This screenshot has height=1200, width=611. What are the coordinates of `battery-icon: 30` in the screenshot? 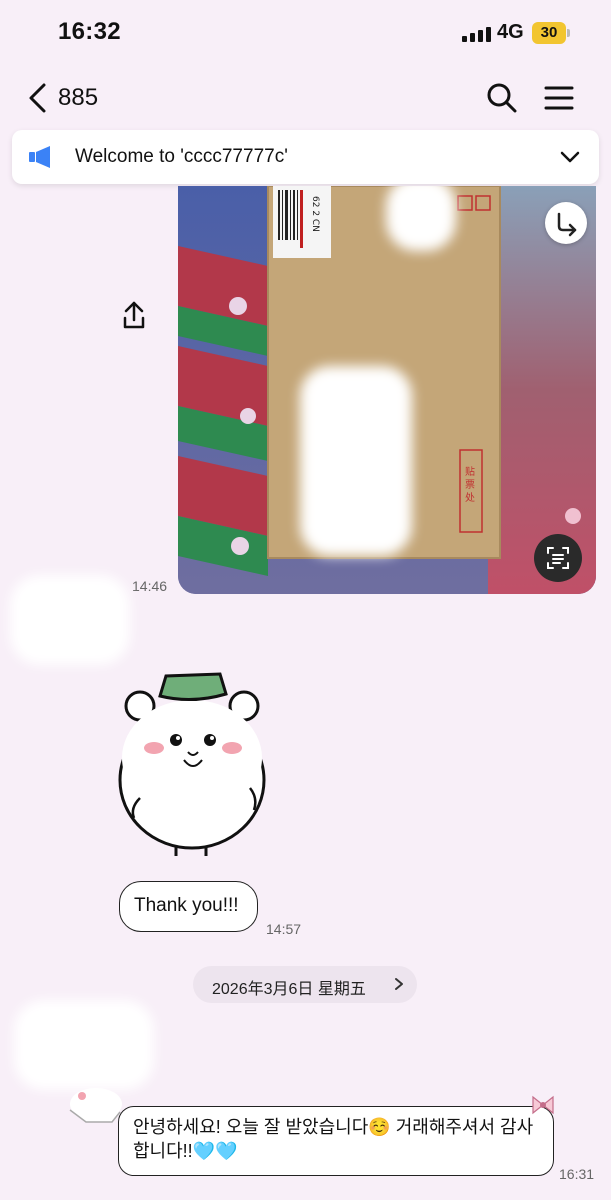 It's located at (551, 33).